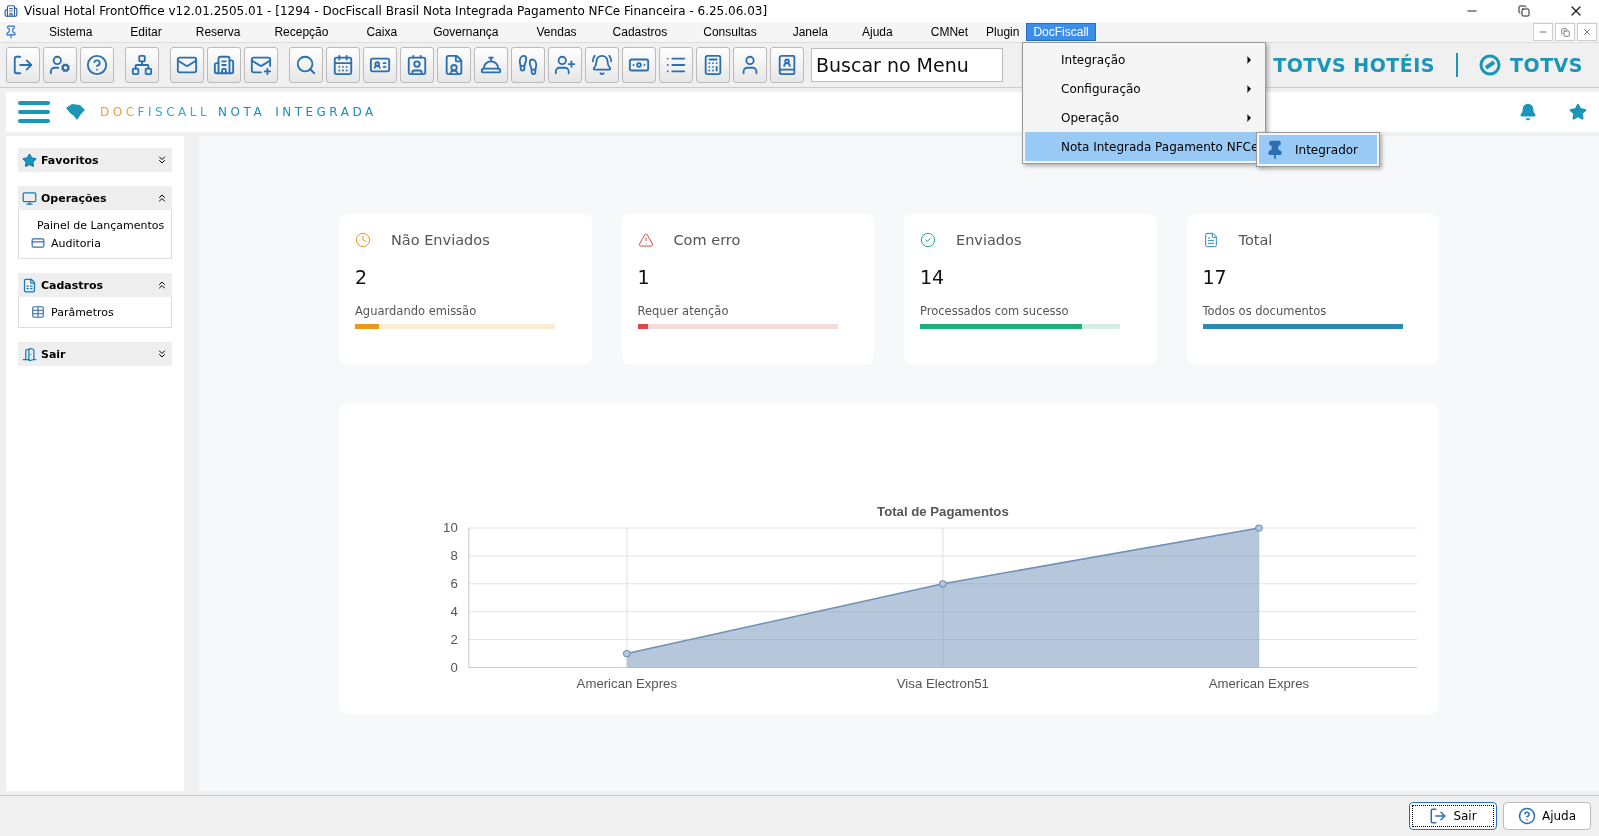 The width and height of the screenshot is (1599, 836). I want to click on section-title: Cadastros, so click(73, 285).